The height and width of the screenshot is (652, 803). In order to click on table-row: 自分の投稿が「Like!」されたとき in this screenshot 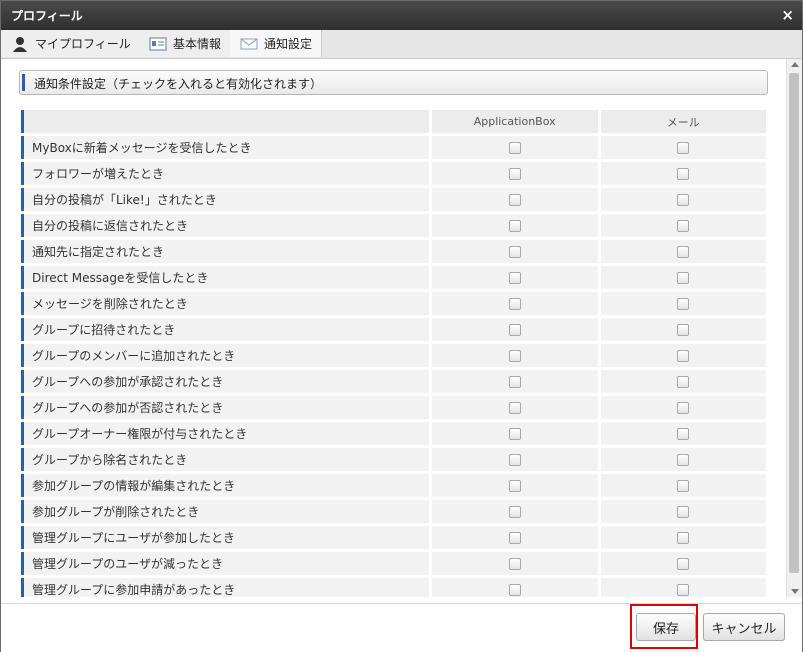, I will do `click(393, 199)`.